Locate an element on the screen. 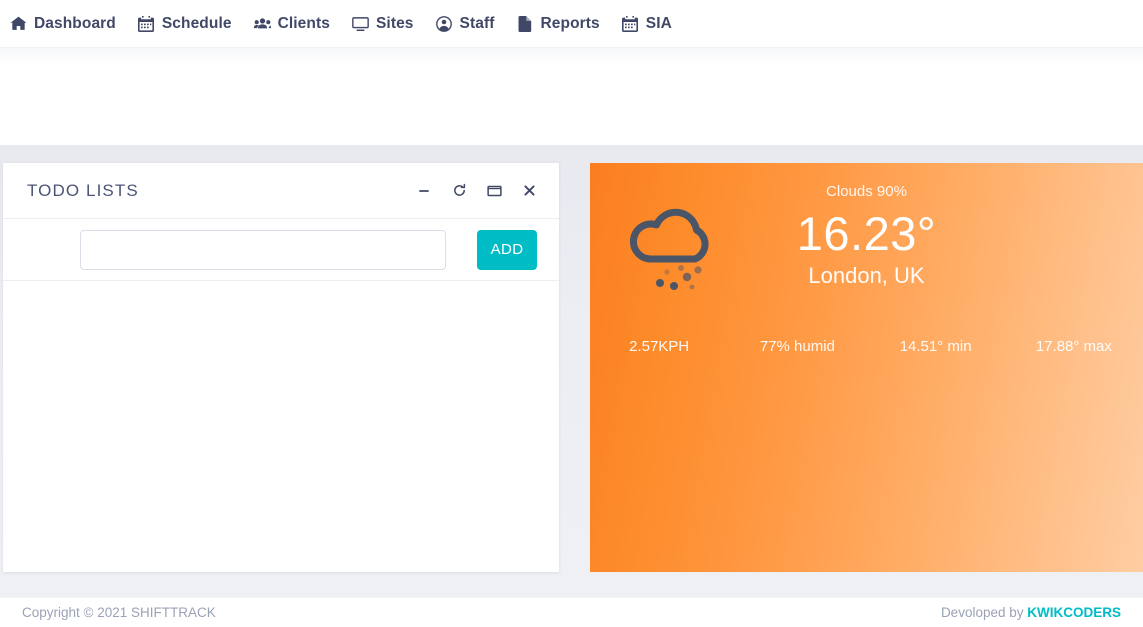 The height and width of the screenshot is (627, 1143). weather-temperature: 16.23° is located at coordinates (866, 233).